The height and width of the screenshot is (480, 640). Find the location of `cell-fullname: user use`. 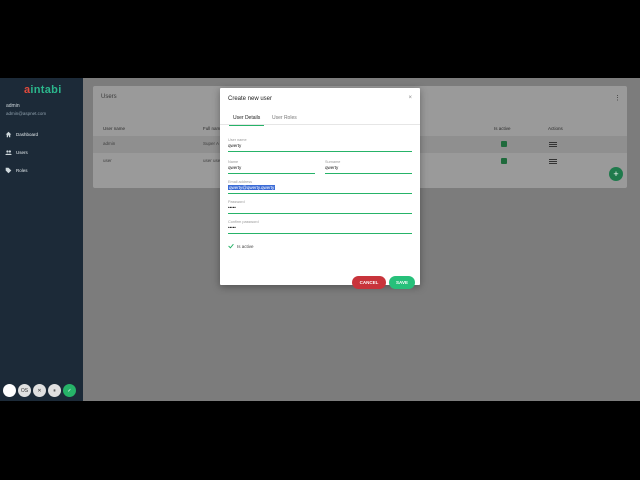

cell-fullname: user use is located at coordinates (212, 160).